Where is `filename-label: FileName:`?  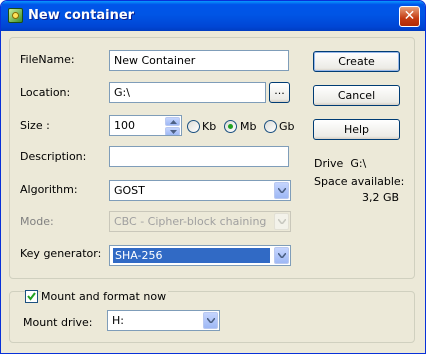
filename-label: FileName: is located at coordinates (47, 59).